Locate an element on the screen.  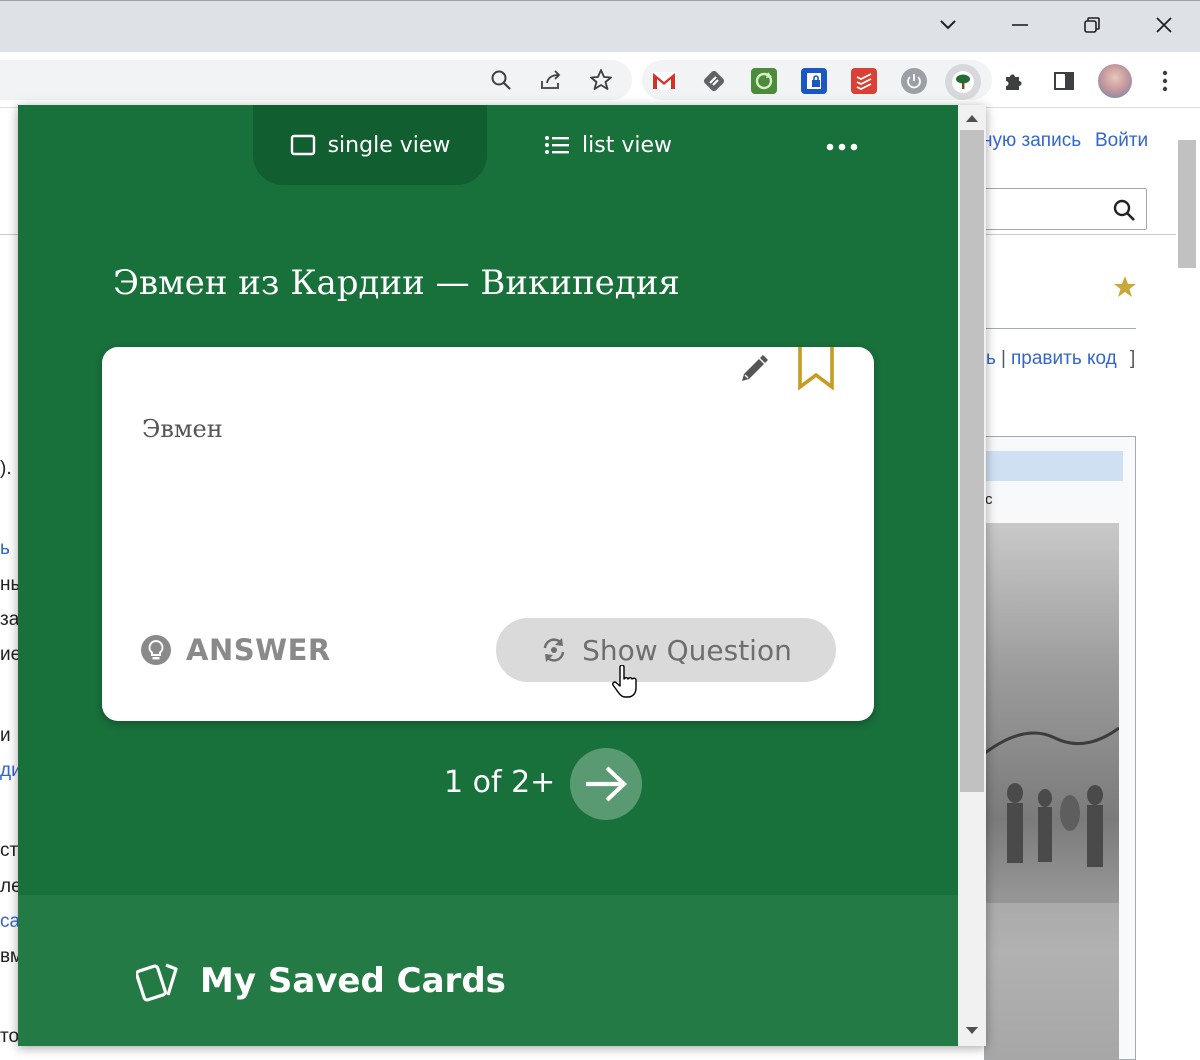
share-button is located at coordinates (551, 80).